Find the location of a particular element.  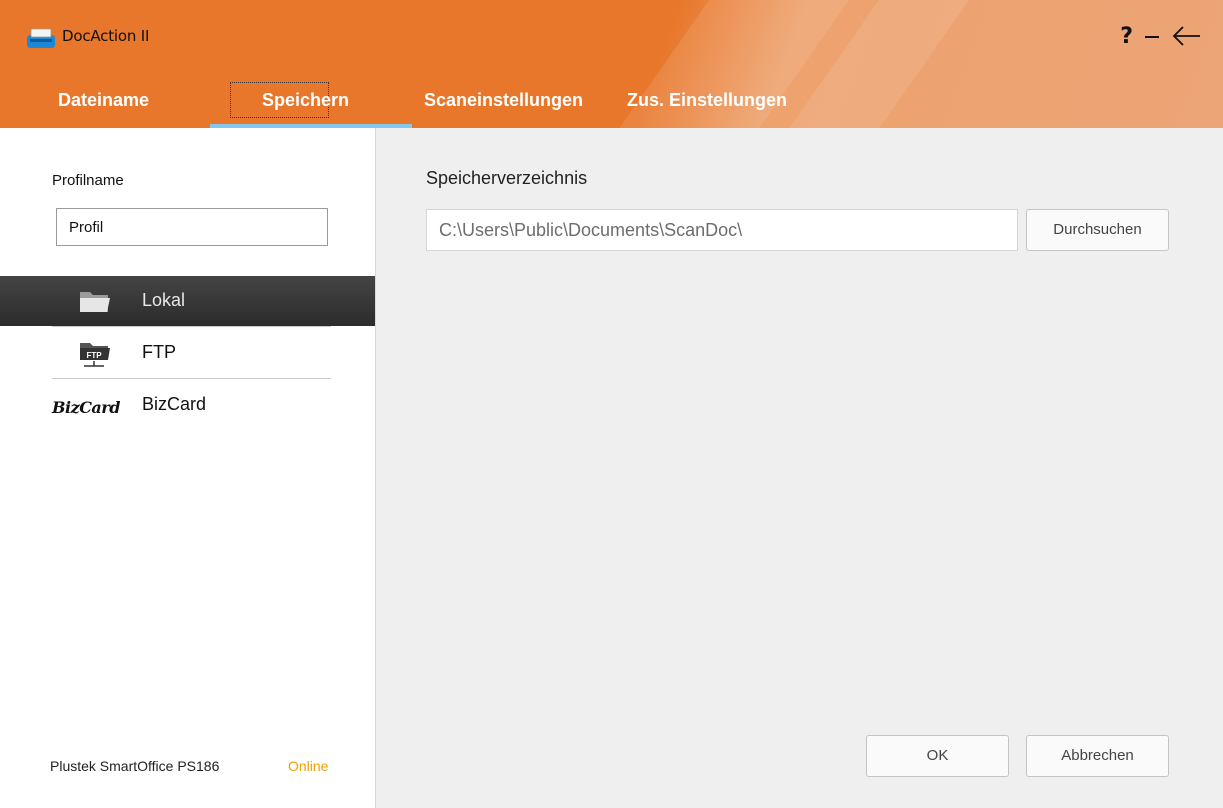

help-button: ? is located at coordinates (1126, 36).